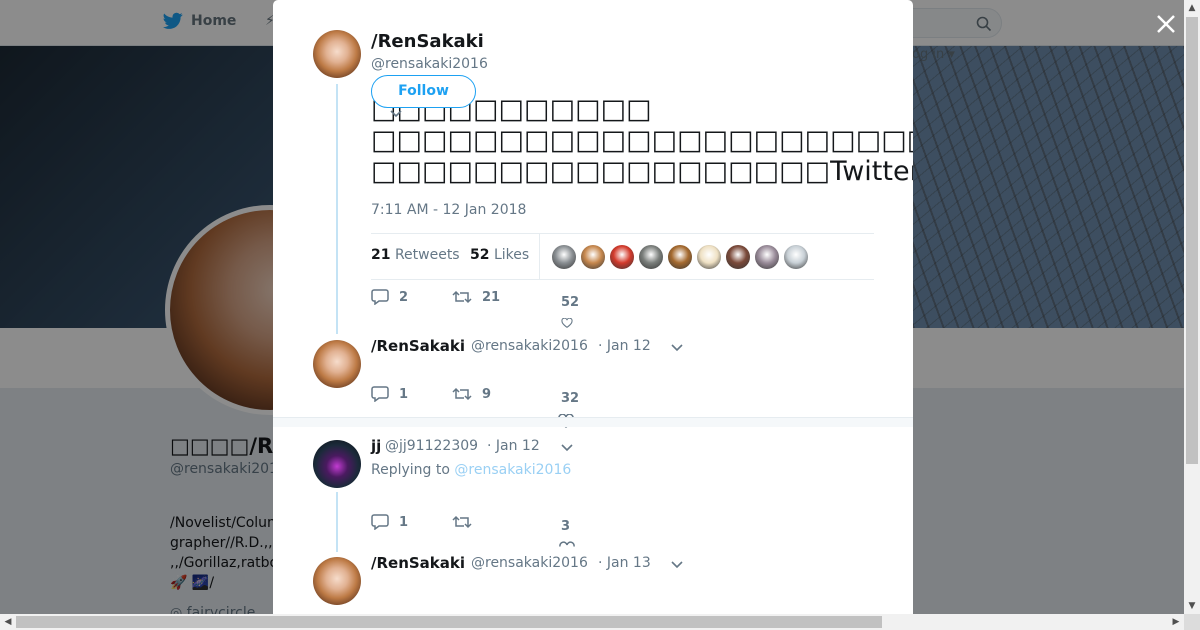 The width and height of the screenshot is (1200, 630). I want to click on reply-count: 2, so click(404, 297).